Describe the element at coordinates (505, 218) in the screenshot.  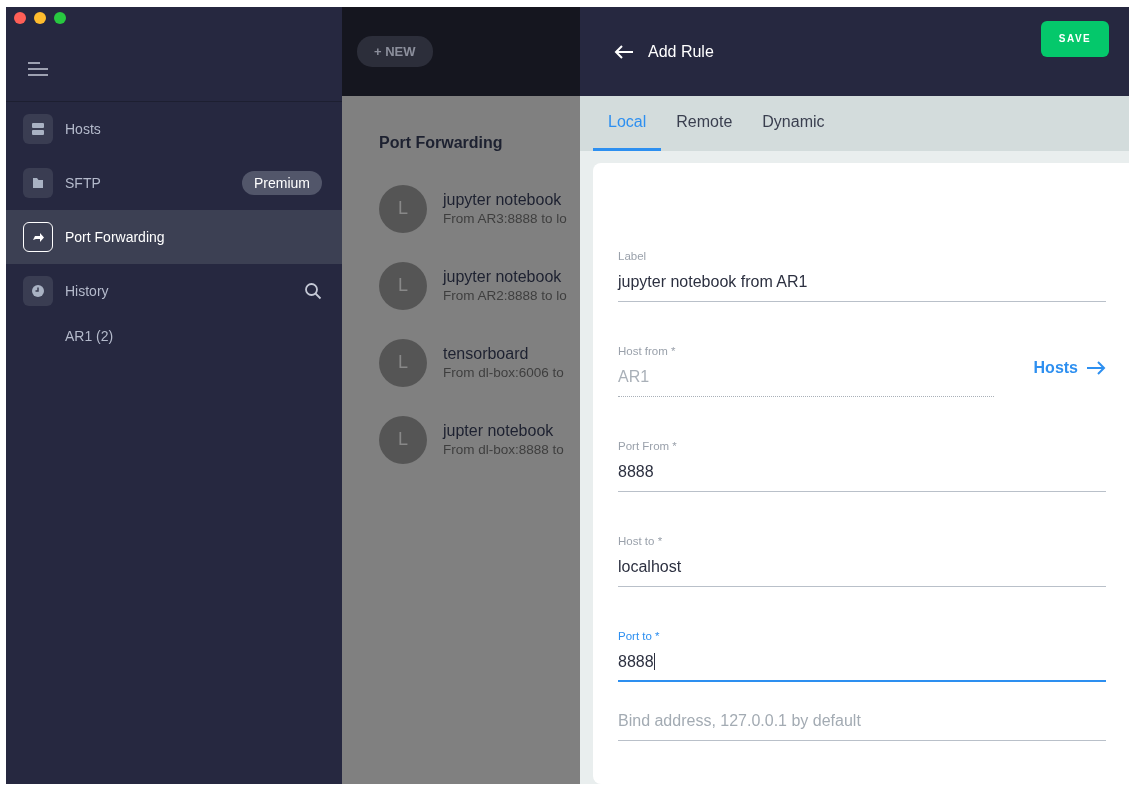
I see `rule-detail: From AR3:8888 to lo` at that location.